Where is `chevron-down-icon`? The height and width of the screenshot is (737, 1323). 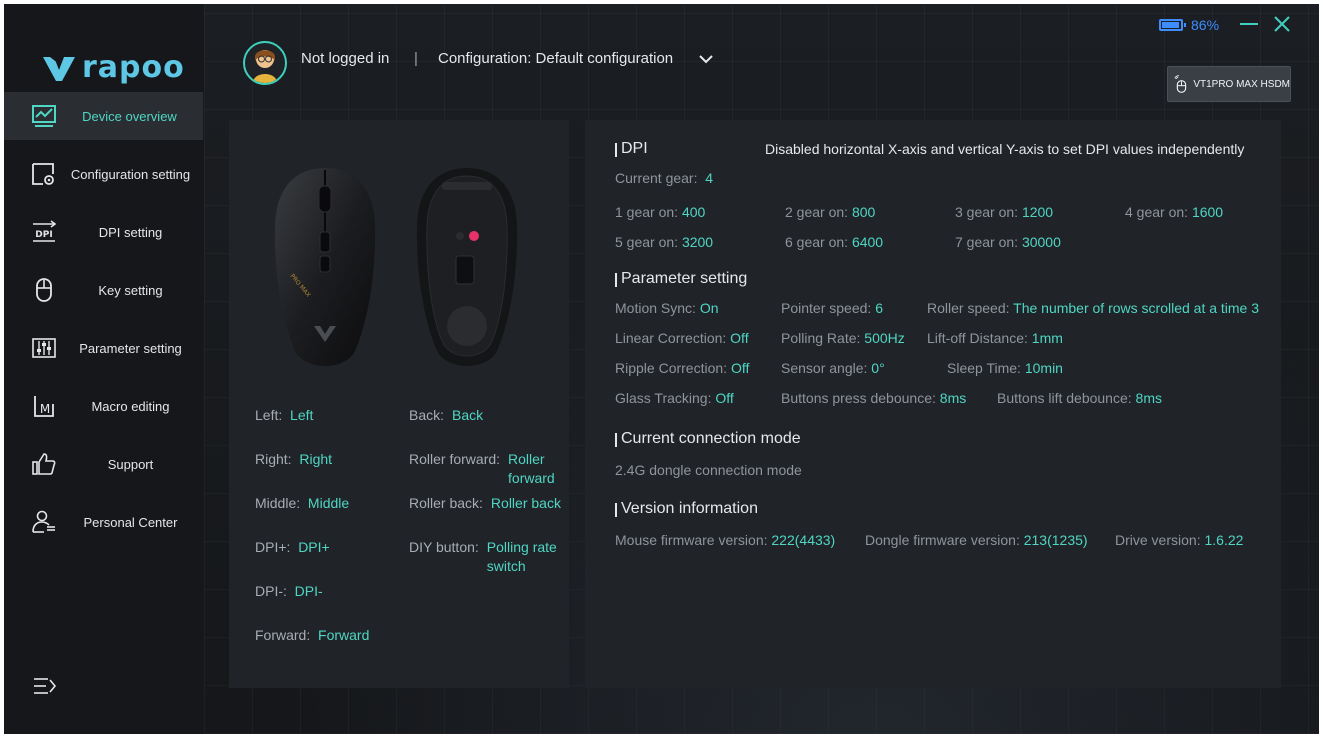 chevron-down-icon is located at coordinates (706, 59).